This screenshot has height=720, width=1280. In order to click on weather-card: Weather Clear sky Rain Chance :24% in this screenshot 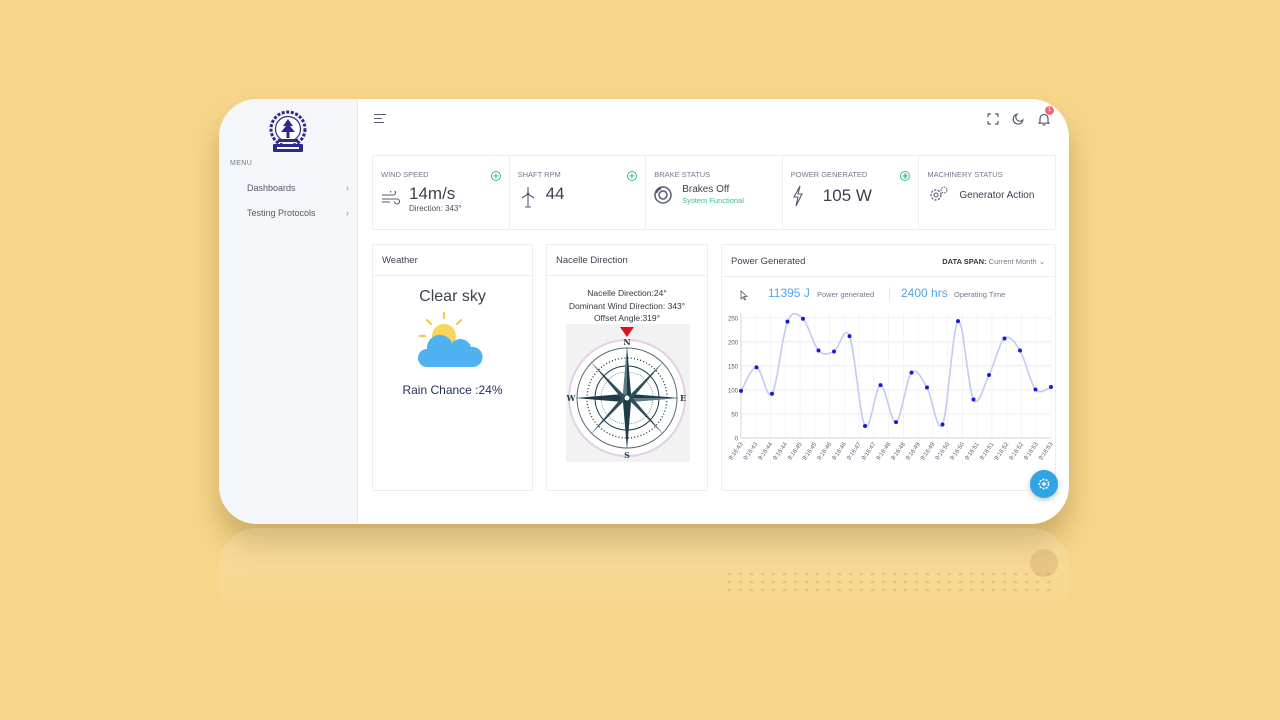, I will do `click(452, 367)`.